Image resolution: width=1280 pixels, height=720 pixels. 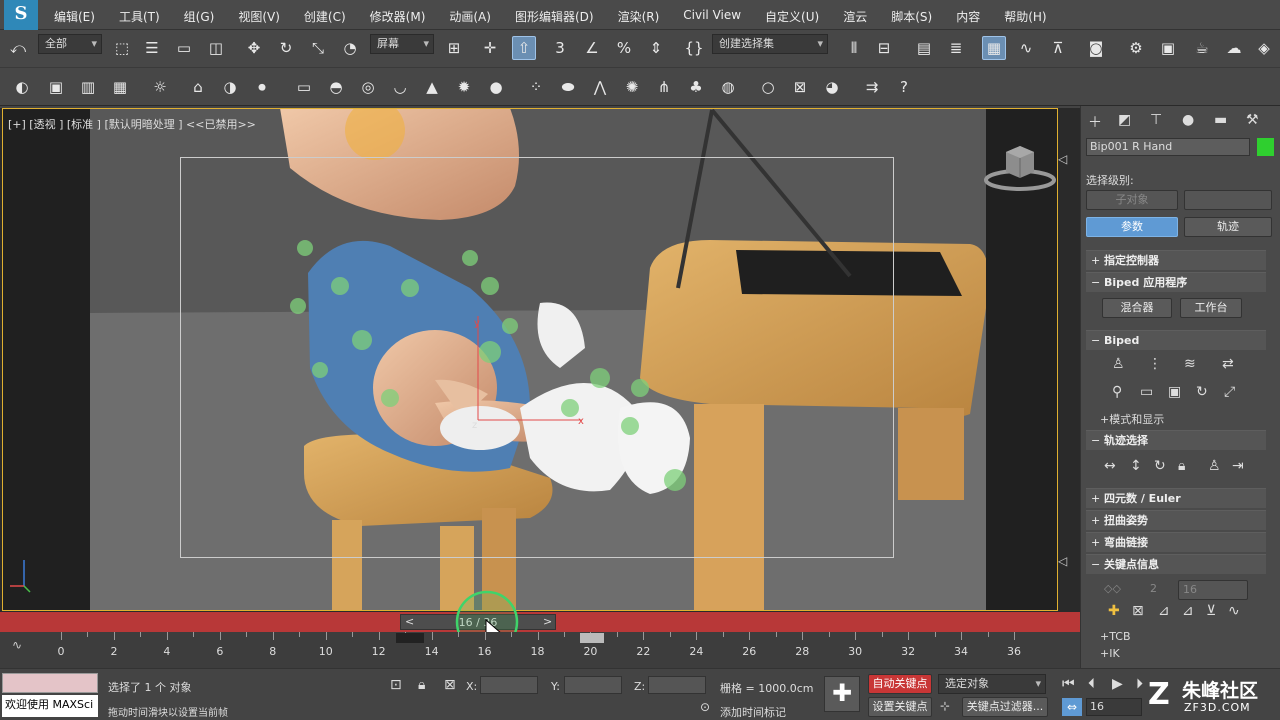 I want to click on camera-icon: ⌂, so click(x=198, y=87).